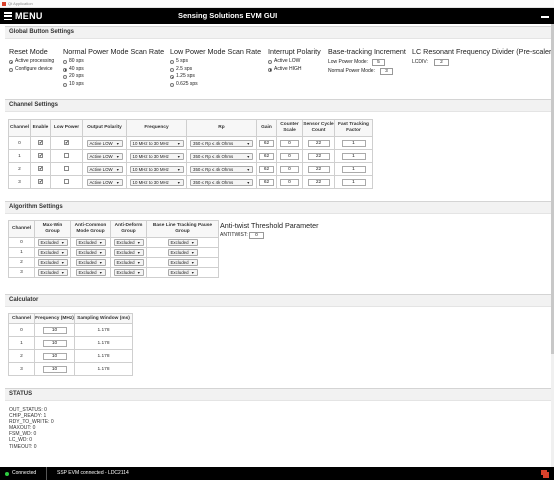 This screenshot has height=480, width=554. What do you see at coordinates (113, 70) in the screenshot?
I see `normal-scan-rate-option: 40 sps` at bounding box center [113, 70].